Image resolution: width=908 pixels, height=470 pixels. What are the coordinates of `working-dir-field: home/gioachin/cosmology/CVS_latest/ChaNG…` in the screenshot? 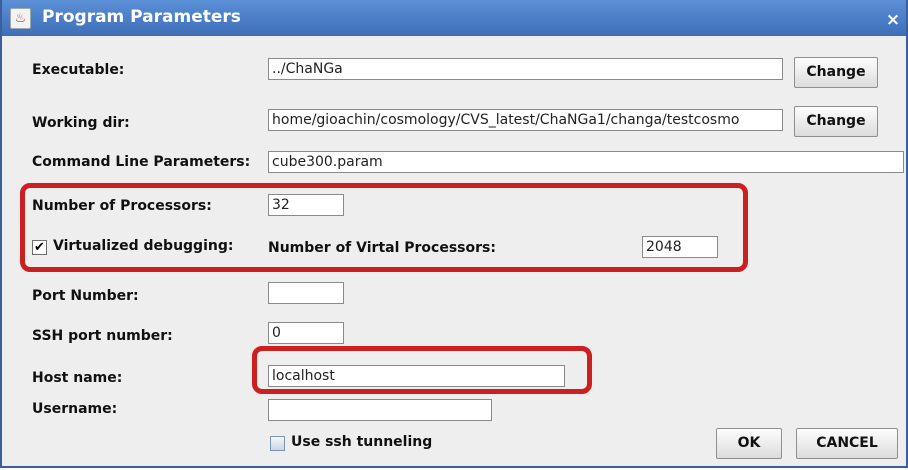 It's located at (525, 120).